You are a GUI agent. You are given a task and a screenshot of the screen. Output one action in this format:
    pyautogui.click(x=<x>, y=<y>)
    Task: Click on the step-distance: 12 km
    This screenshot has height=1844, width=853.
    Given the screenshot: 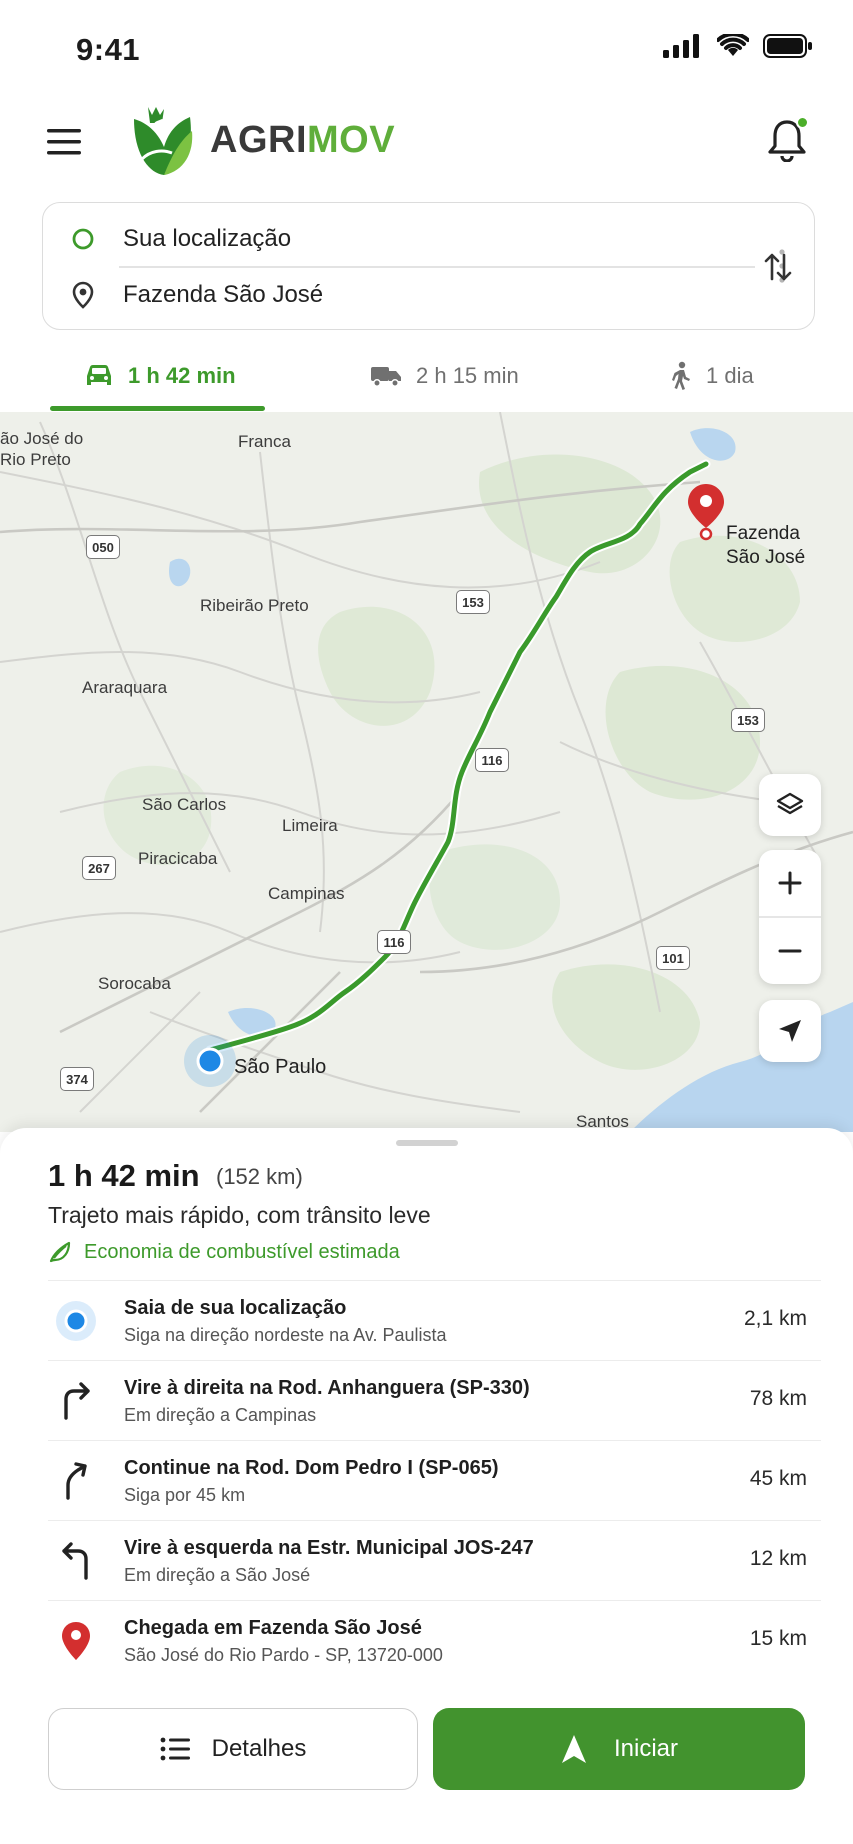 What is the action you would take?
    pyautogui.click(x=778, y=1558)
    